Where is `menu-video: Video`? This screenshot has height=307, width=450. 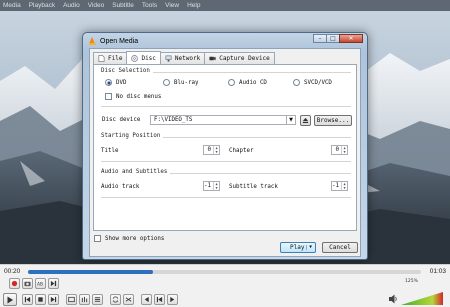
menu-video: Video is located at coordinates (96, 5).